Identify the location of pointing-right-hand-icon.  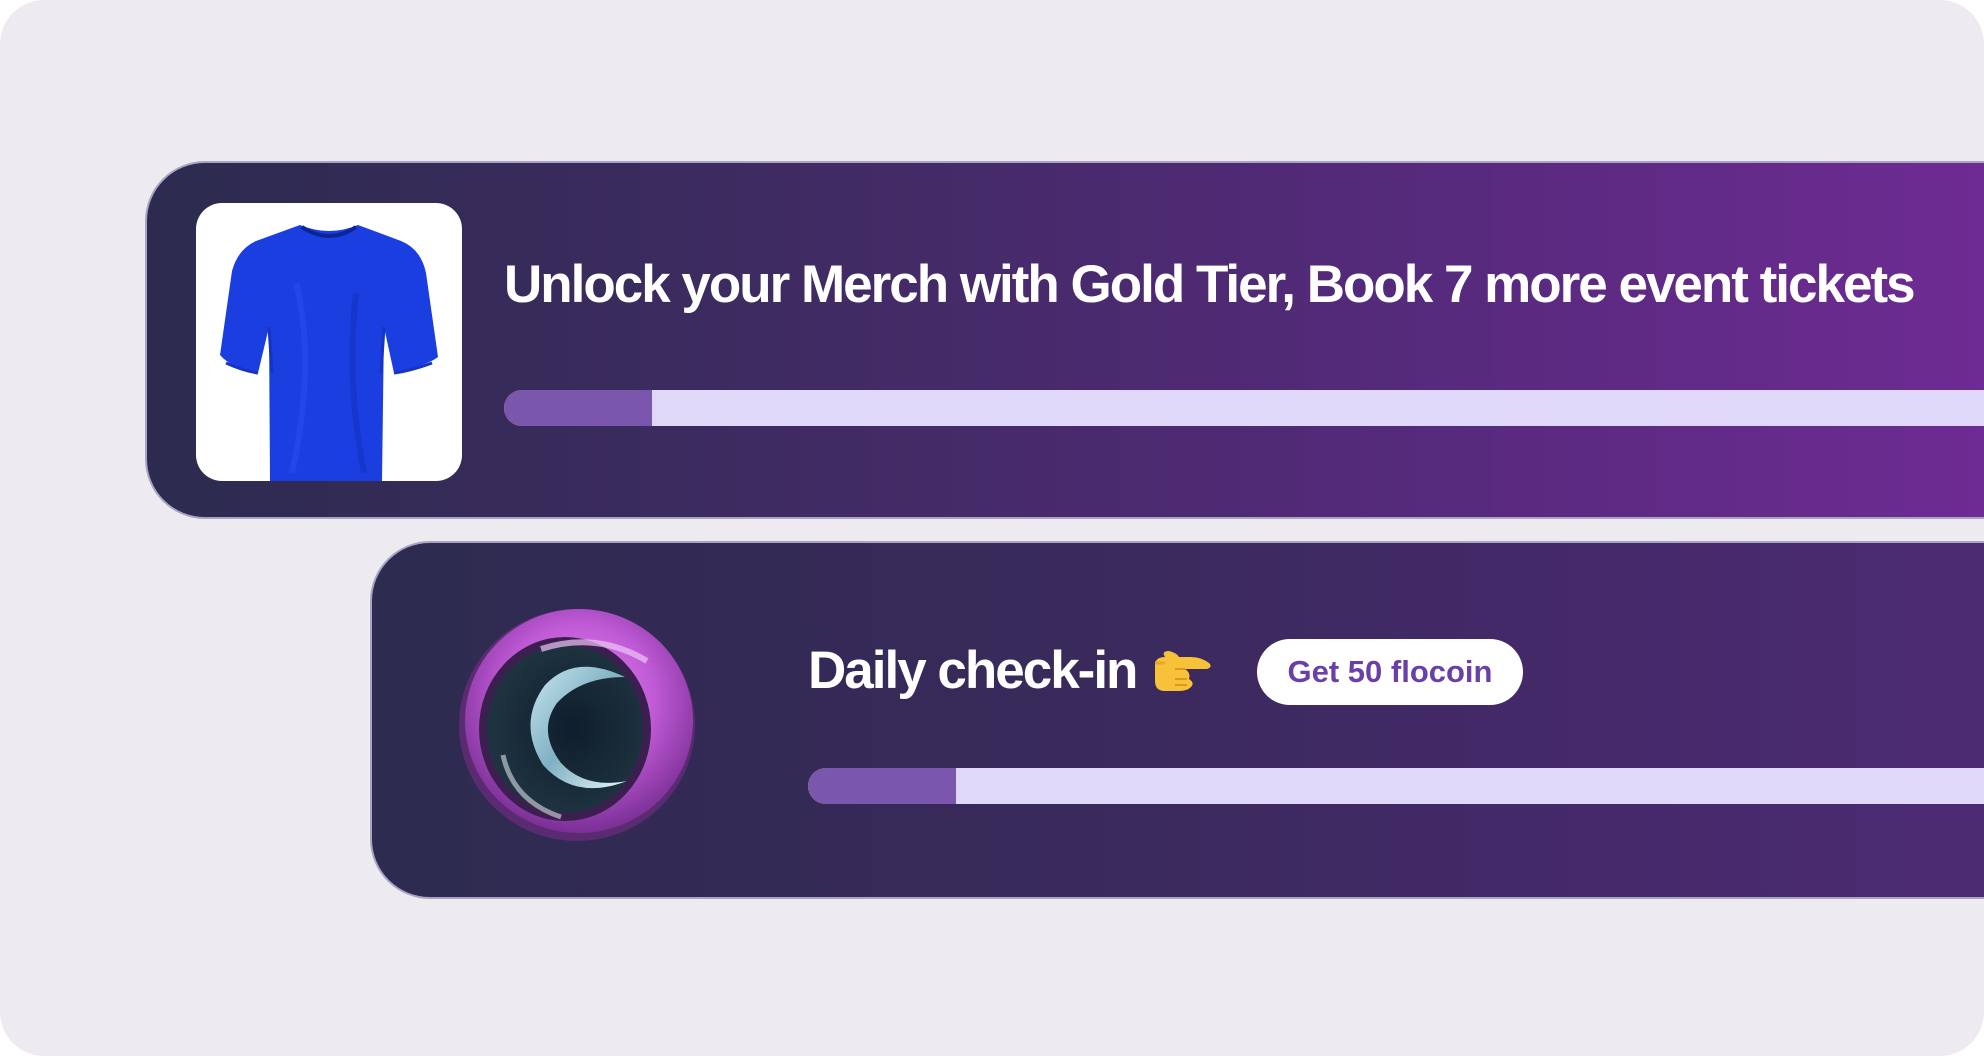
(1183, 671).